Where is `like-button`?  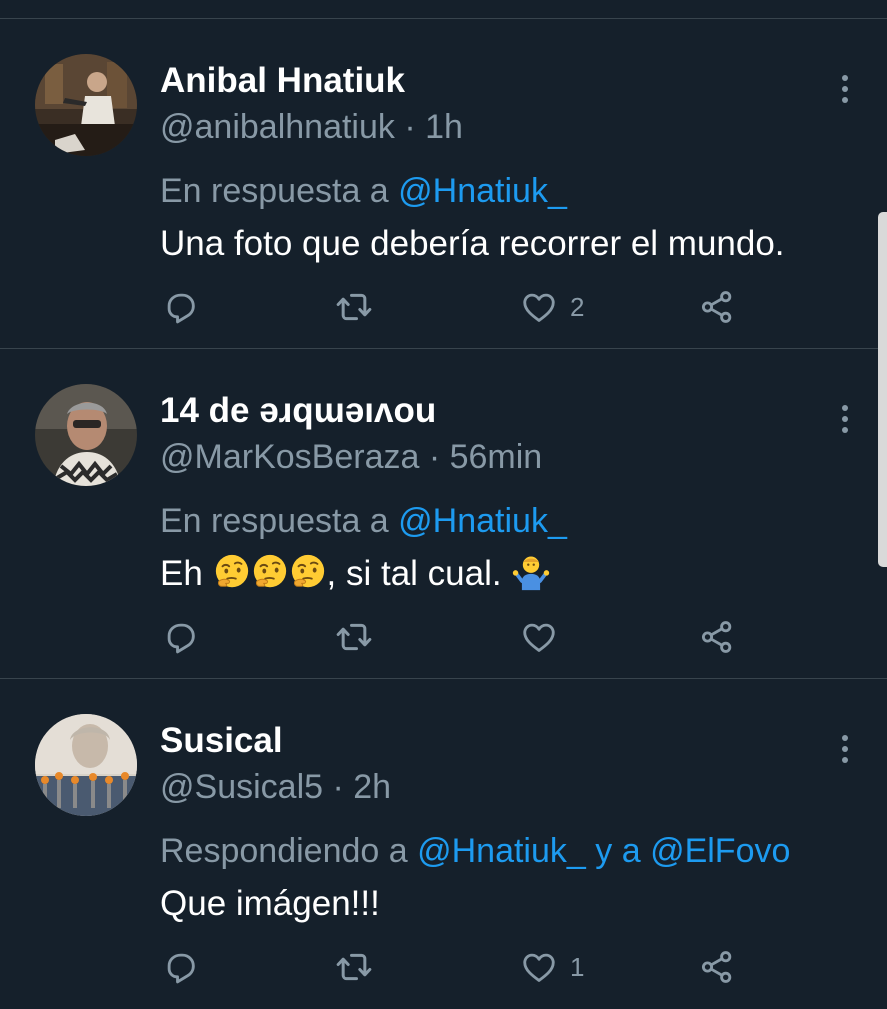
like-button is located at coordinates (545, 637).